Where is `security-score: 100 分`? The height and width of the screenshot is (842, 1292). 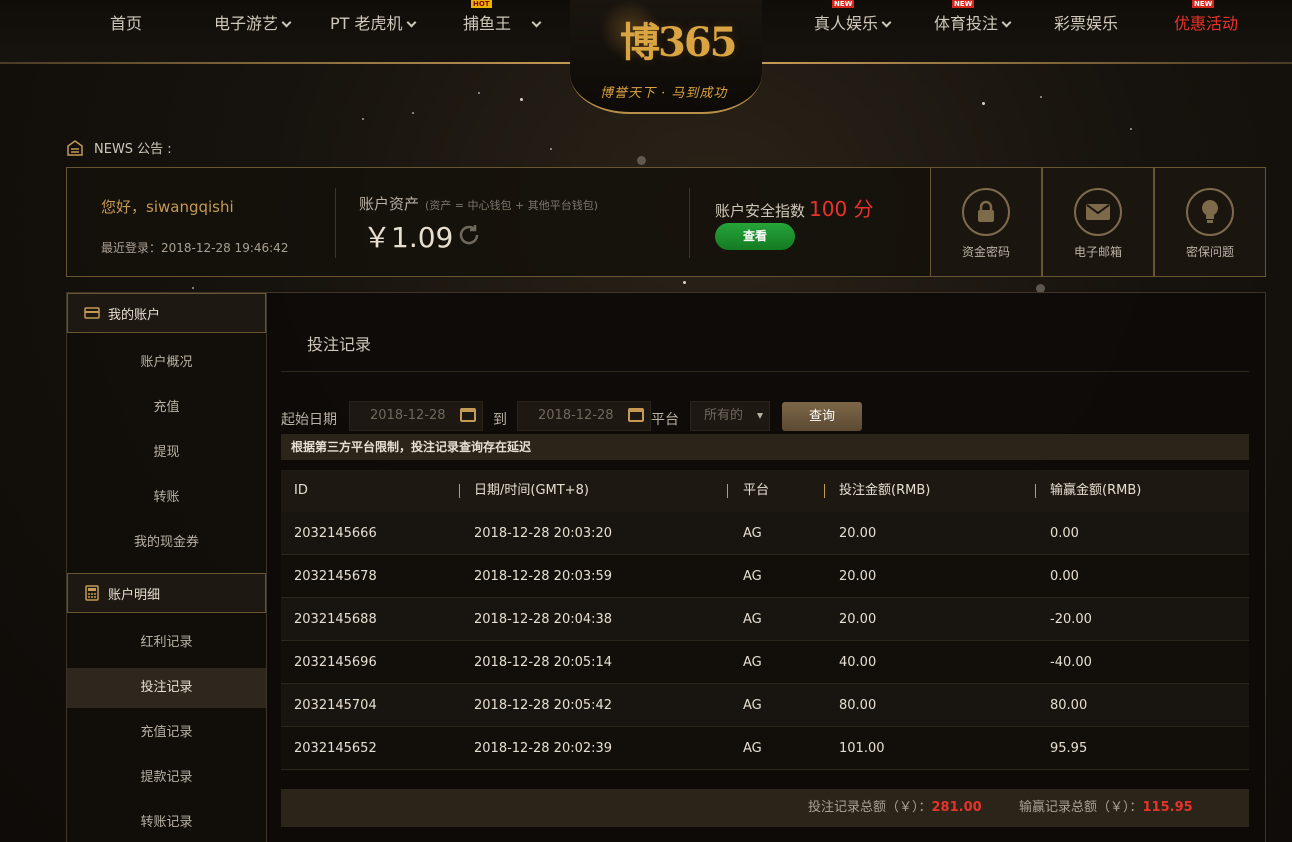
security-score: 100 分 is located at coordinates (841, 209).